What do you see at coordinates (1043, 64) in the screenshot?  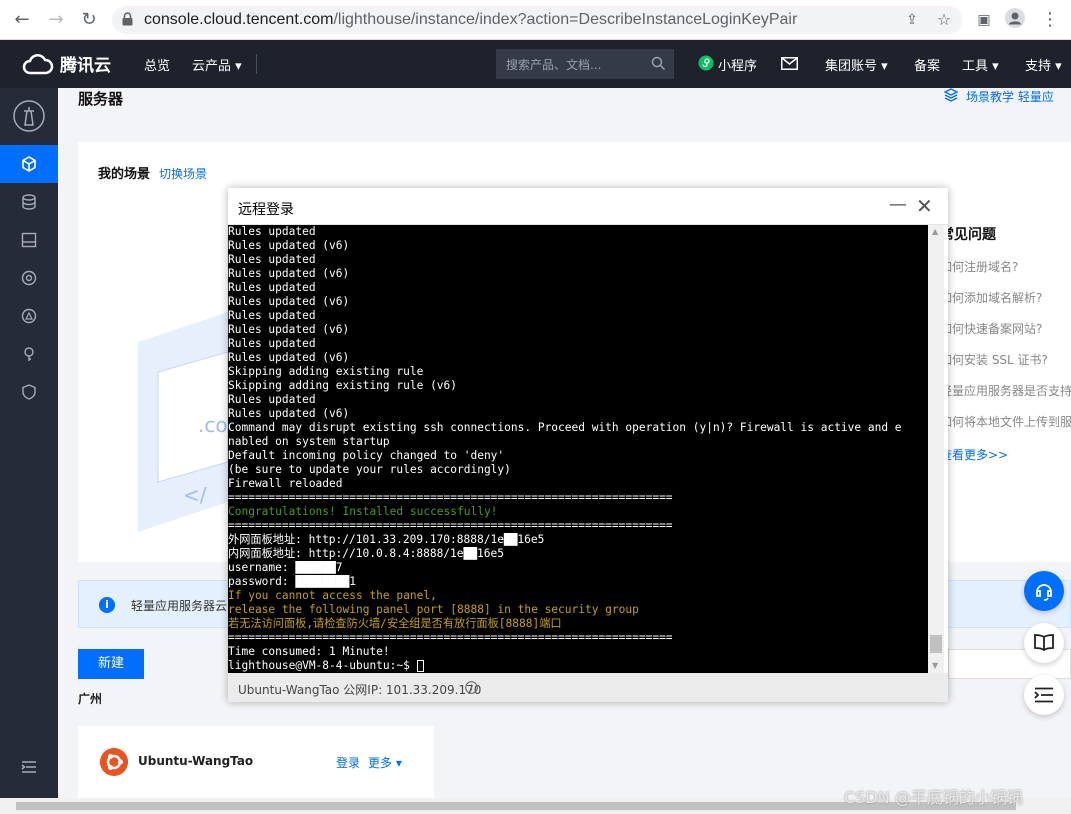 I see `nav-support: 支持 ▾` at bounding box center [1043, 64].